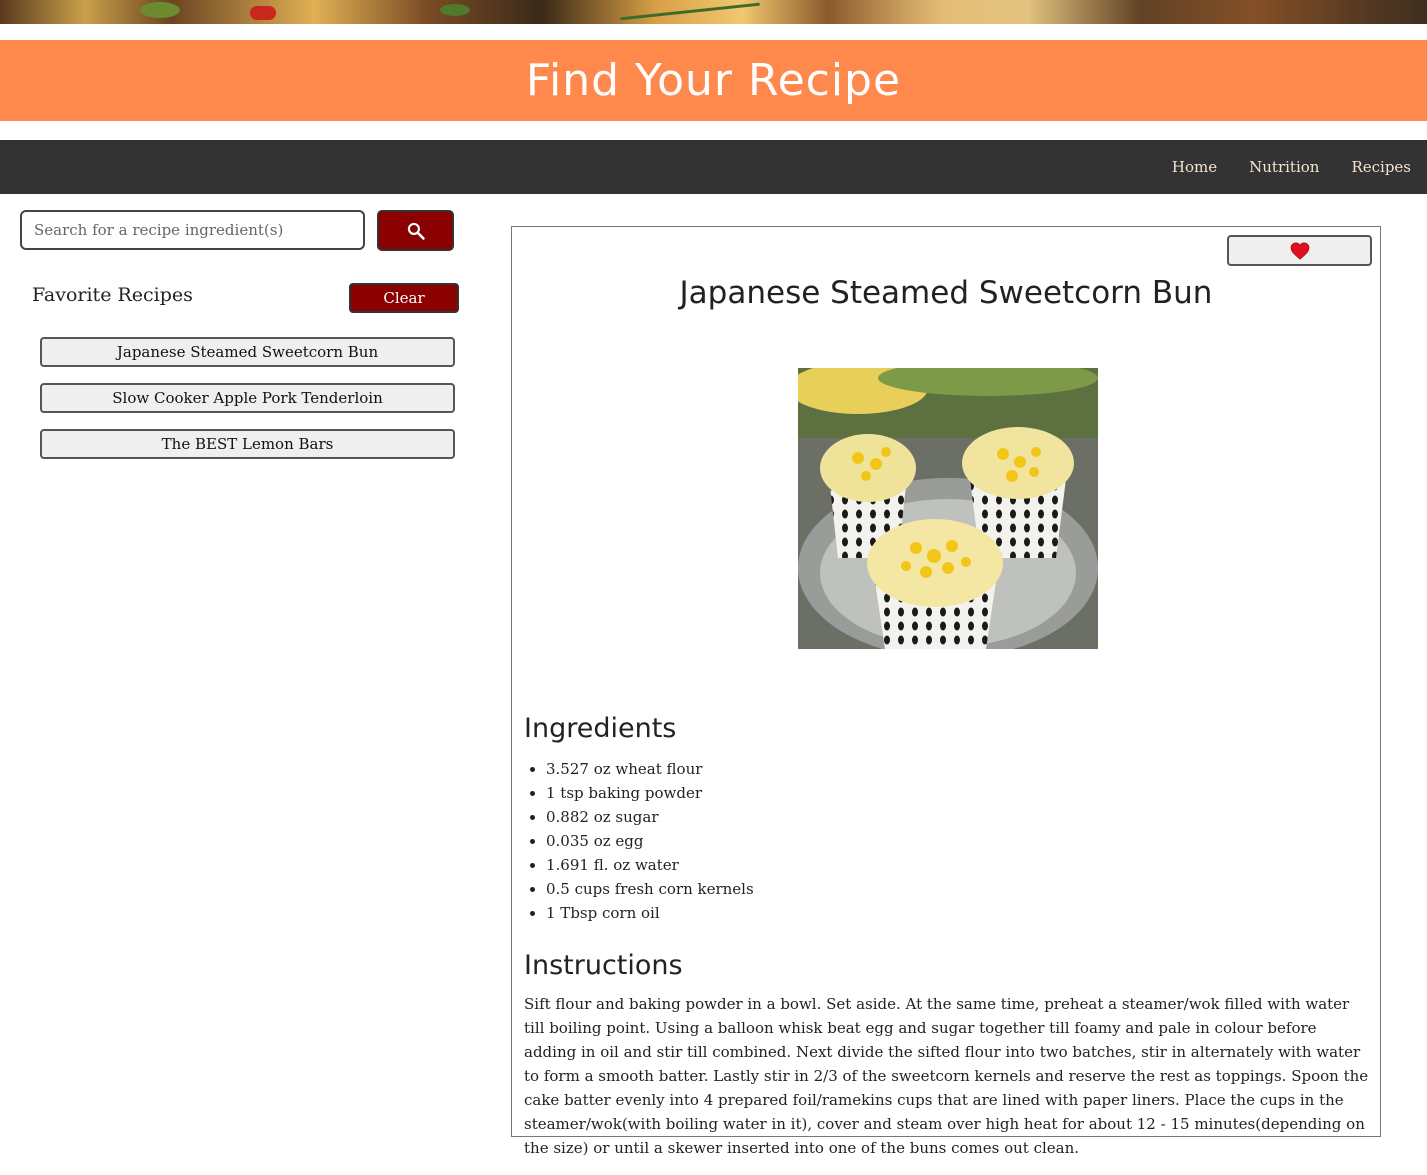 The image size is (1427, 1175). What do you see at coordinates (650, 793) in the screenshot?
I see `ingredient-item: 1 tsp baking powder` at bounding box center [650, 793].